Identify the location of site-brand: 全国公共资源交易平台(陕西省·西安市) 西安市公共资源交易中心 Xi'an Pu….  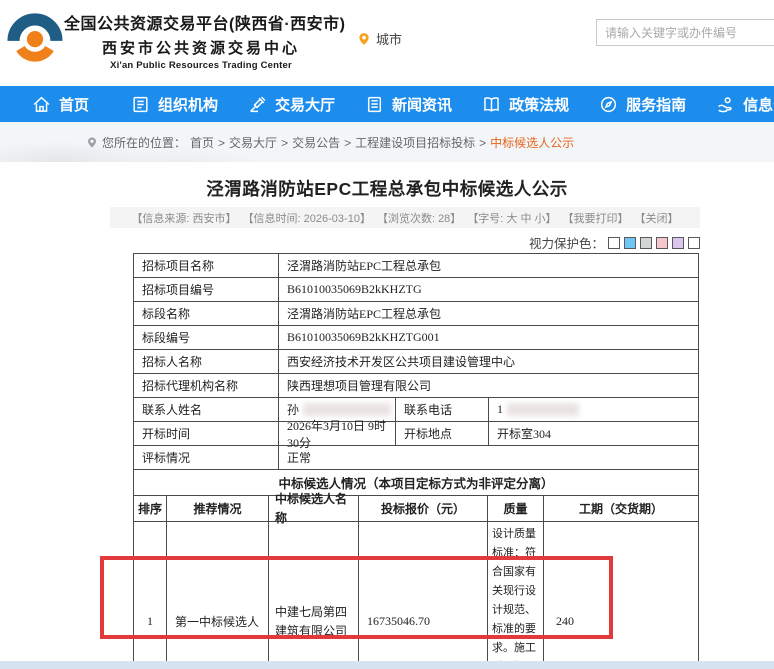
(205, 40).